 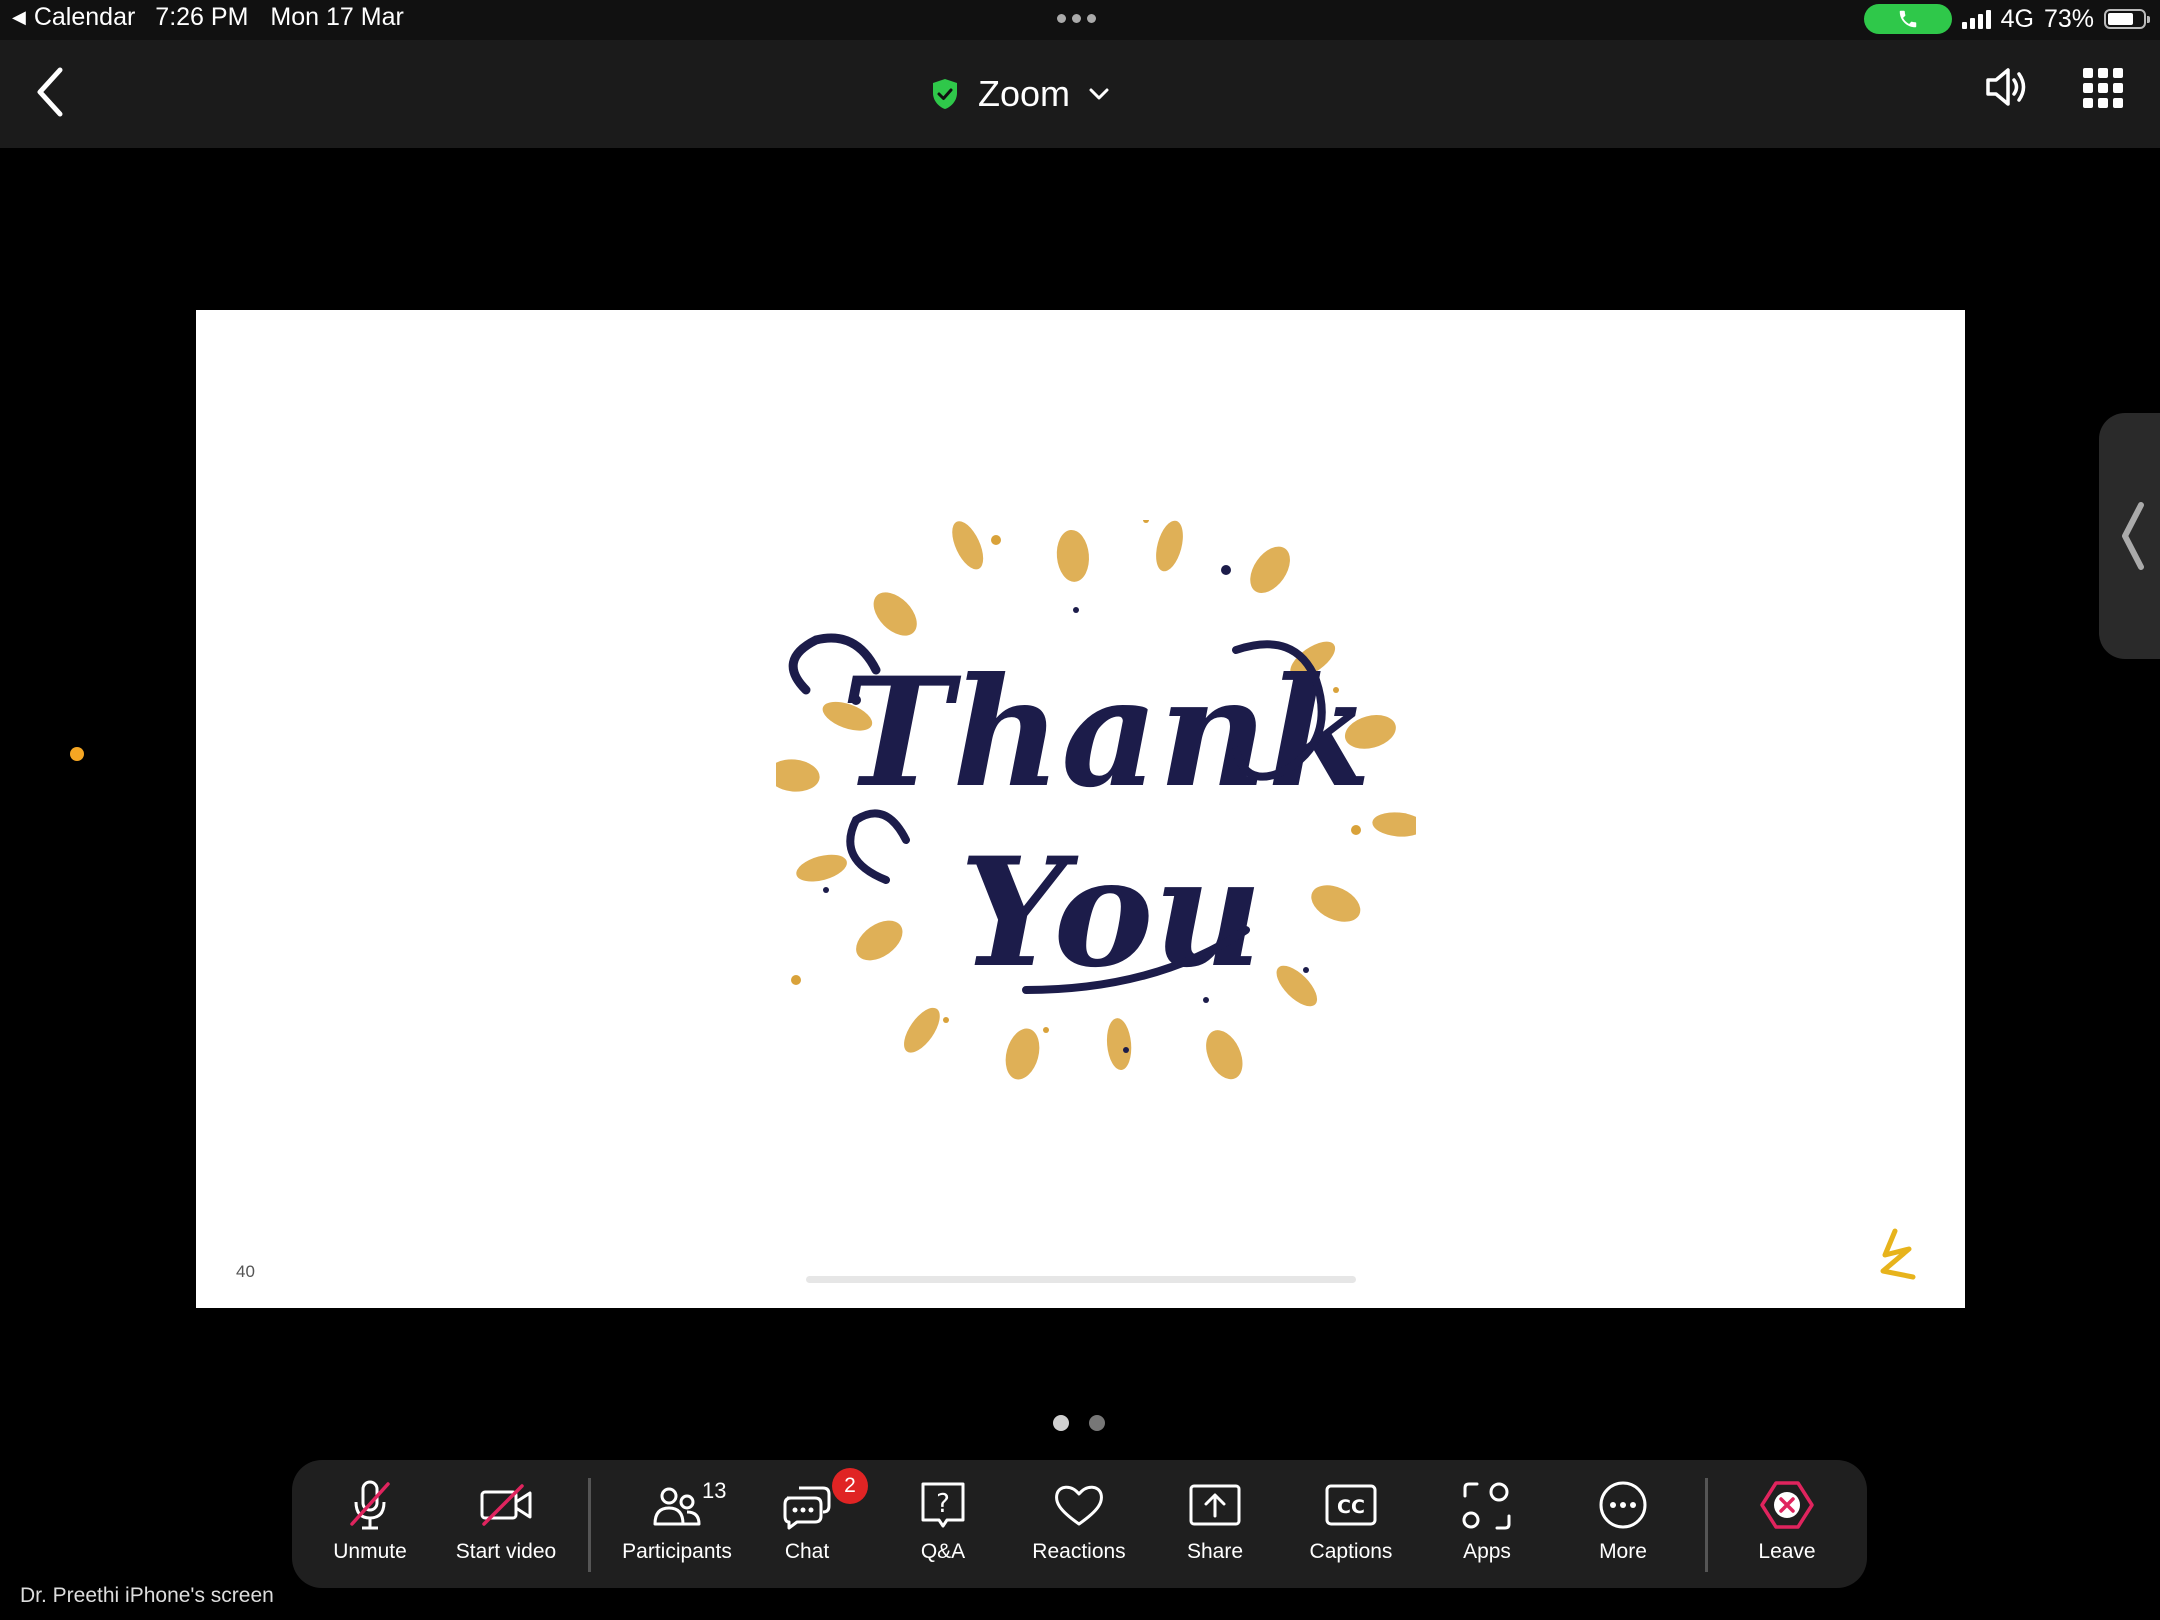 I want to click on meeting-title-button: Zoom, so click(x=1020, y=94).